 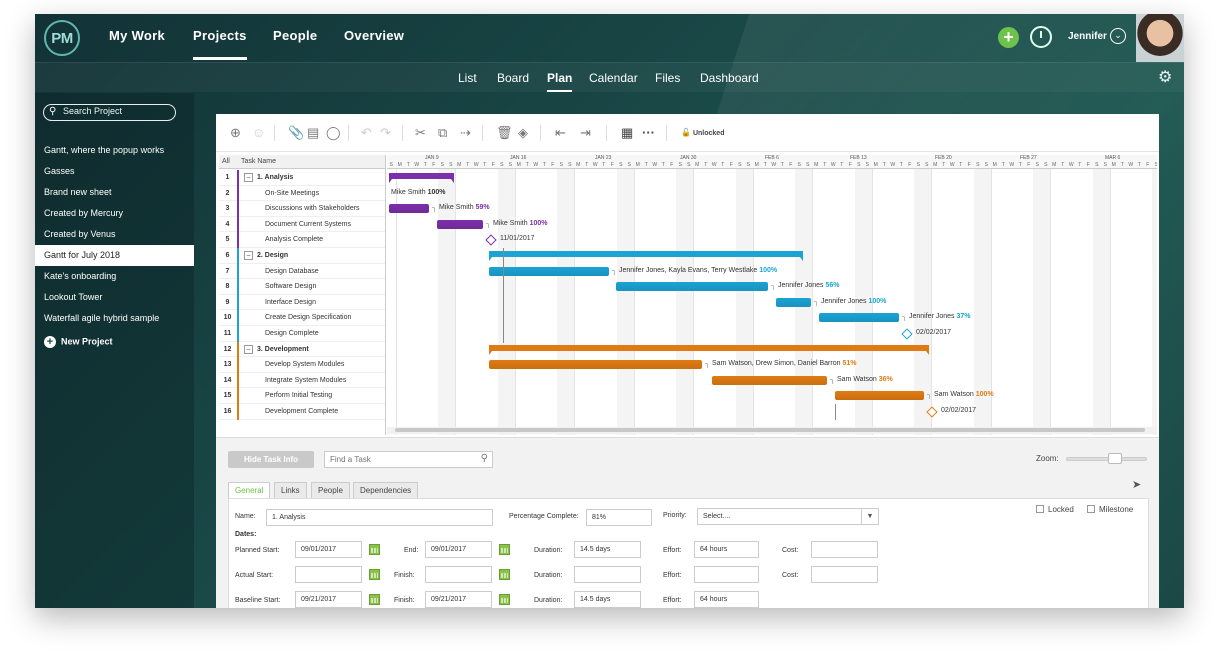 I want to click on find-task-input, so click(x=400, y=459).